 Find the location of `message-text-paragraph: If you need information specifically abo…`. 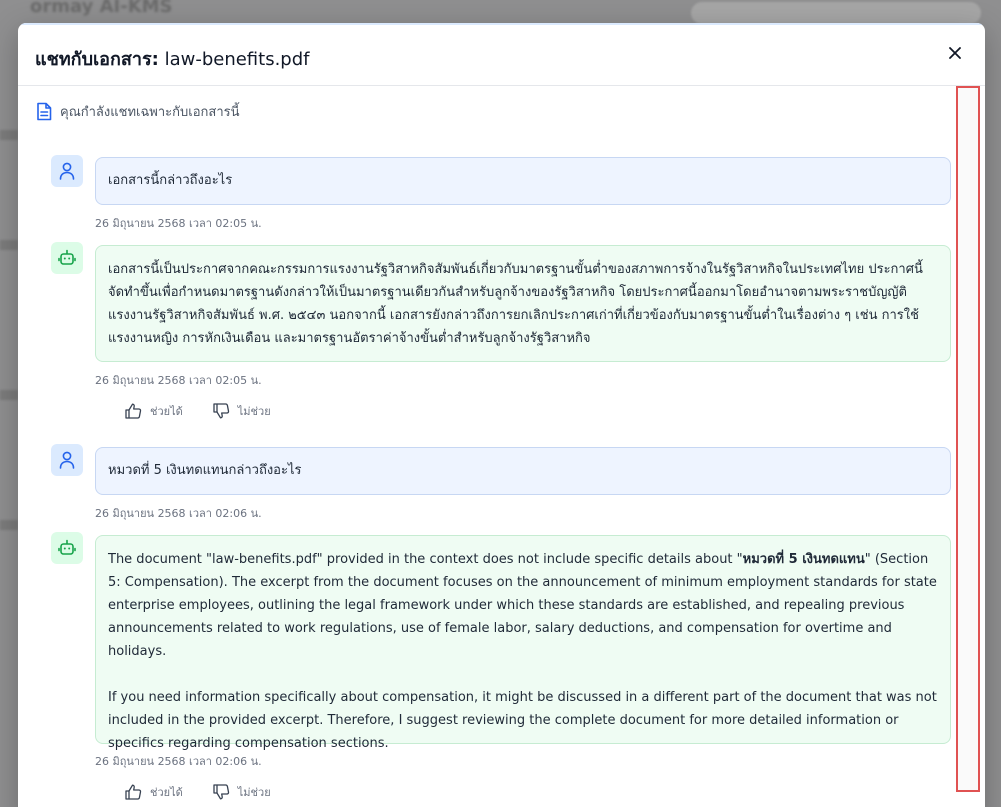

message-text-paragraph: If you need information specifically abo… is located at coordinates (522, 720).